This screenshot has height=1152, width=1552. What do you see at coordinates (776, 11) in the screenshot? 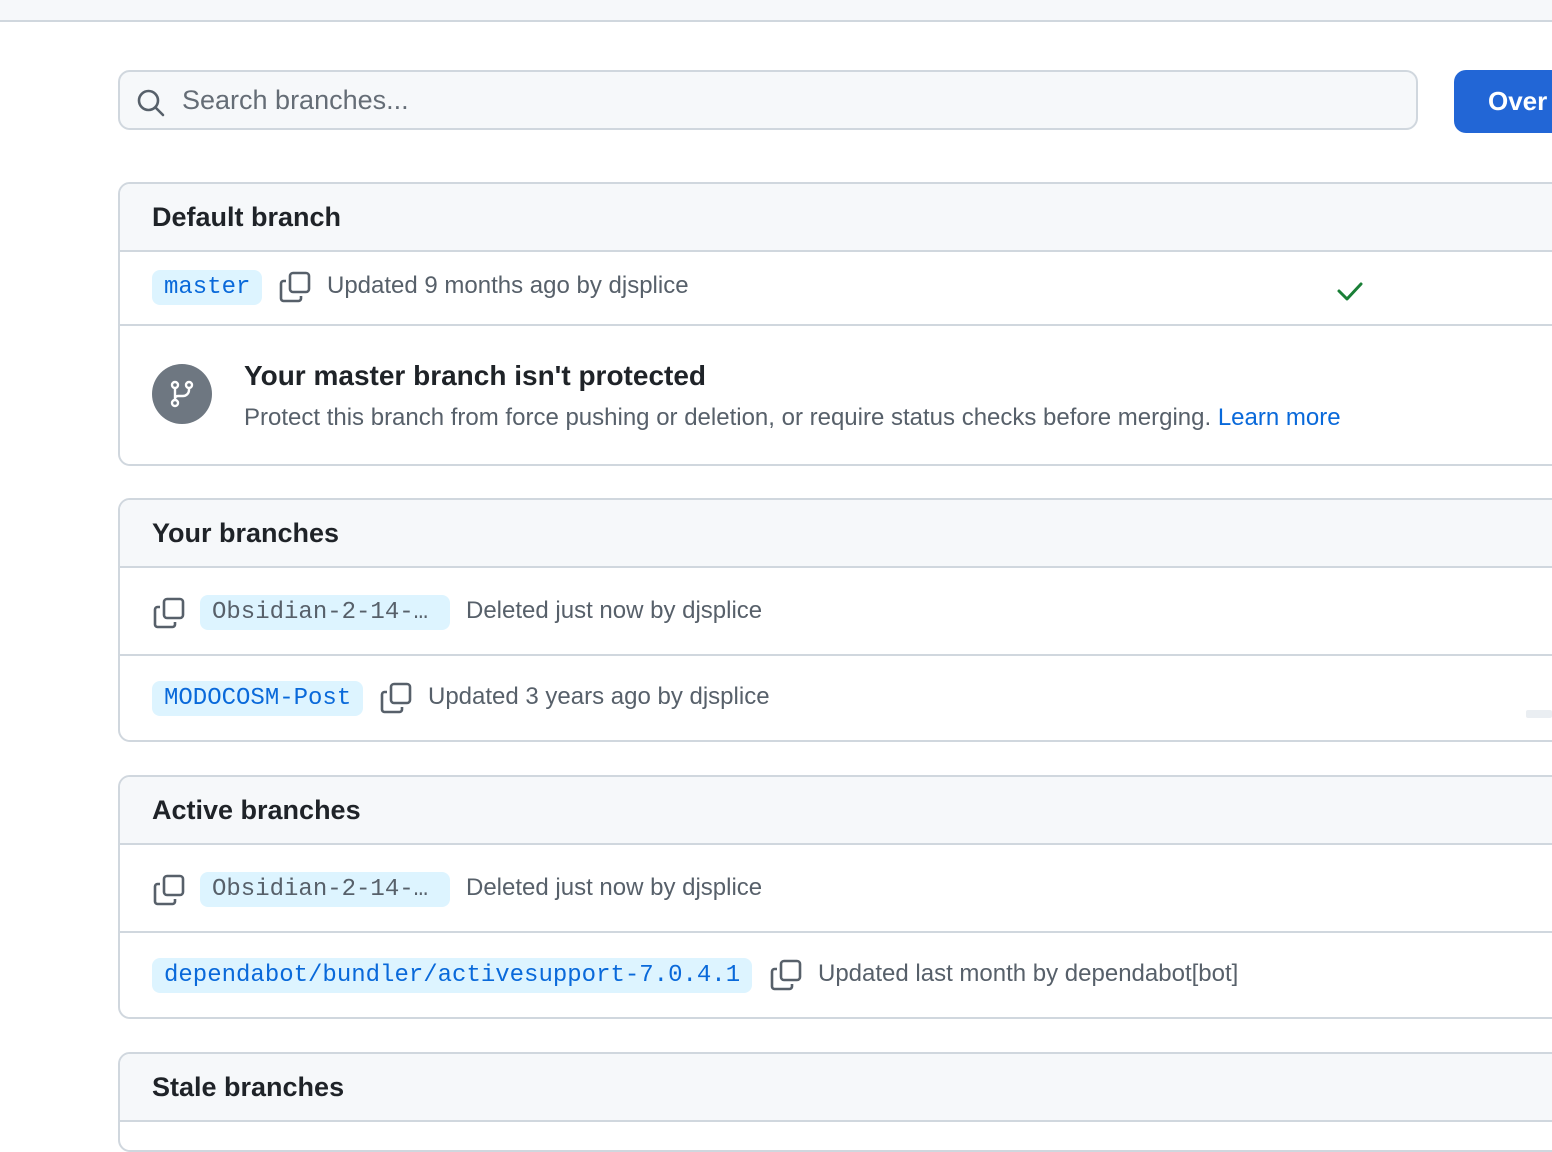
I see `top-bar` at bounding box center [776, 11].